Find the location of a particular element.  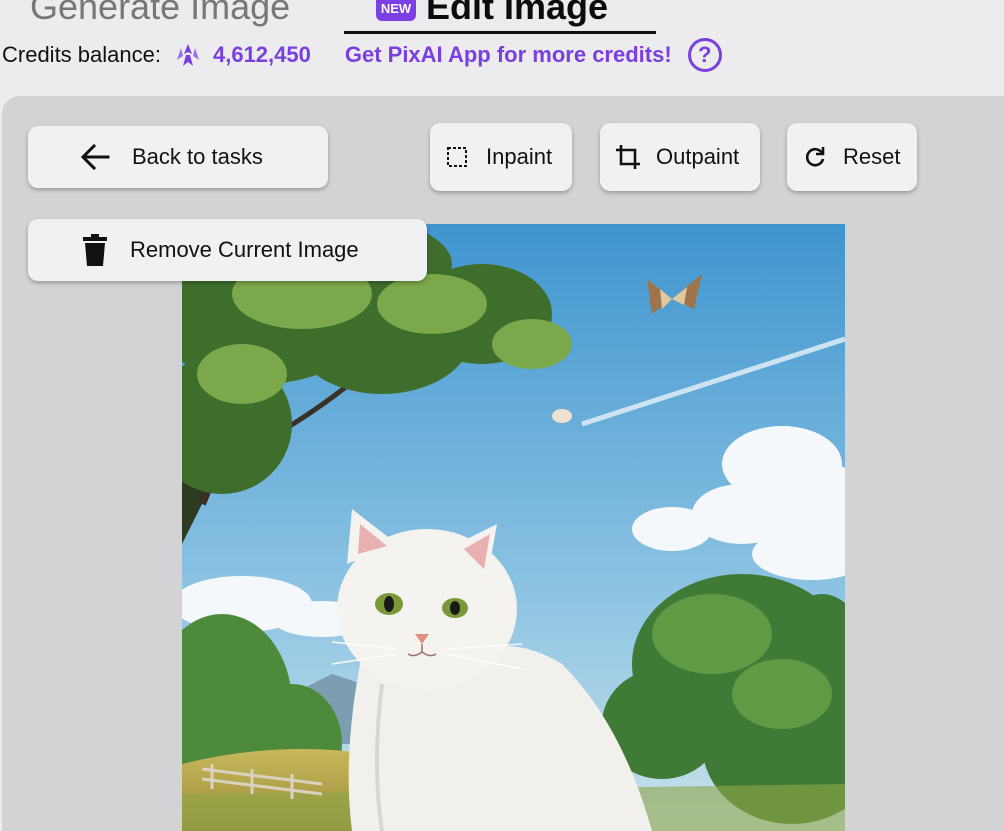

tab-generate-label: Generate Image is located at coordinates (160, 13).